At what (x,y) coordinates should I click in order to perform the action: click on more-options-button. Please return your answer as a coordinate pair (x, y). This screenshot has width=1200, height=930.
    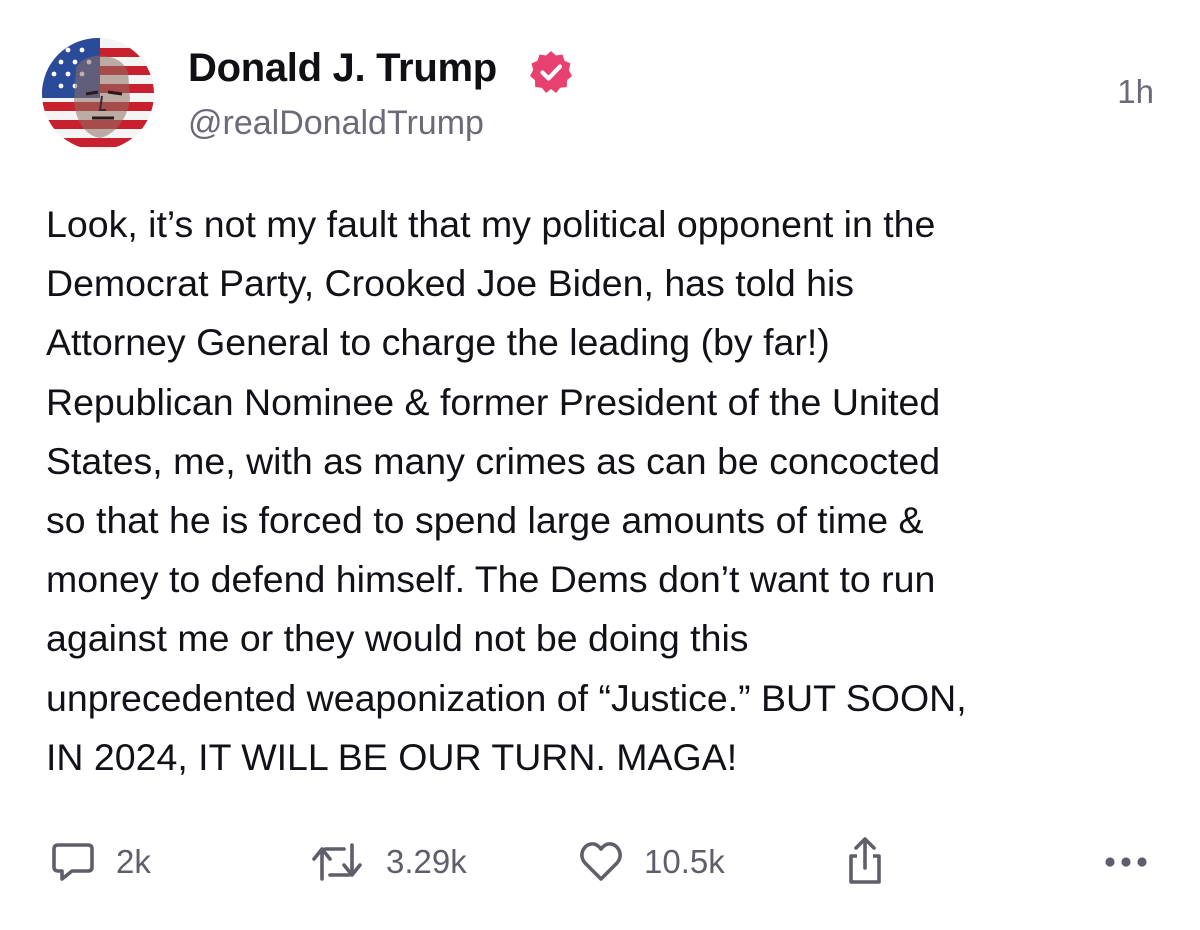
    Looking at the image, I should click on (1126, 862).